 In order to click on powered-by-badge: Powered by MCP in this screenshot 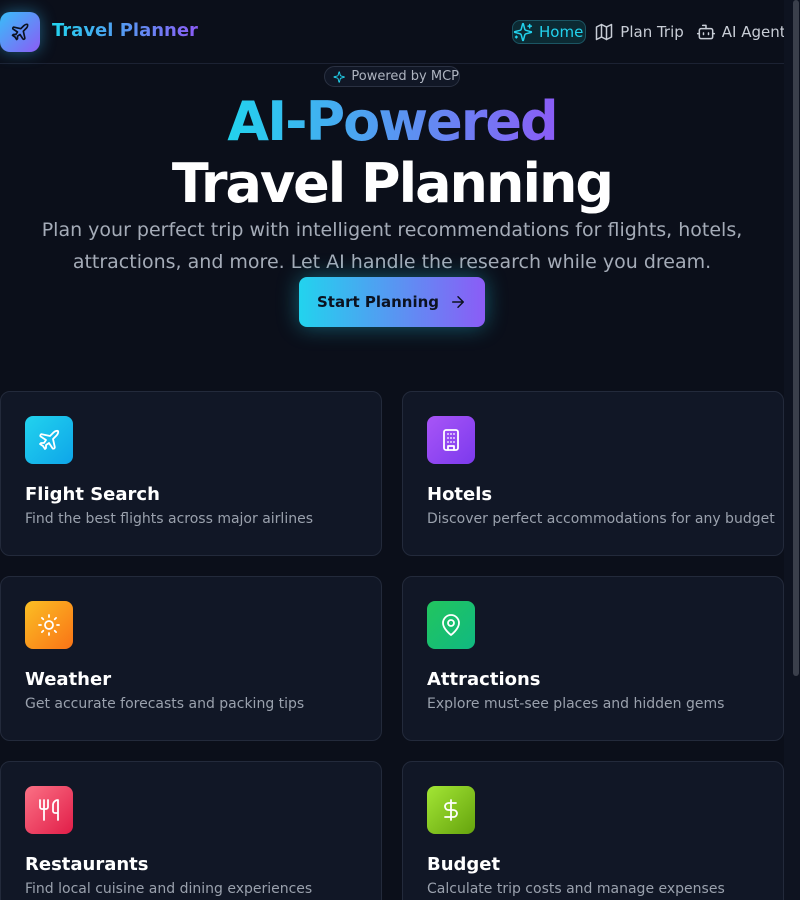, I will do `click(392, 76)`.